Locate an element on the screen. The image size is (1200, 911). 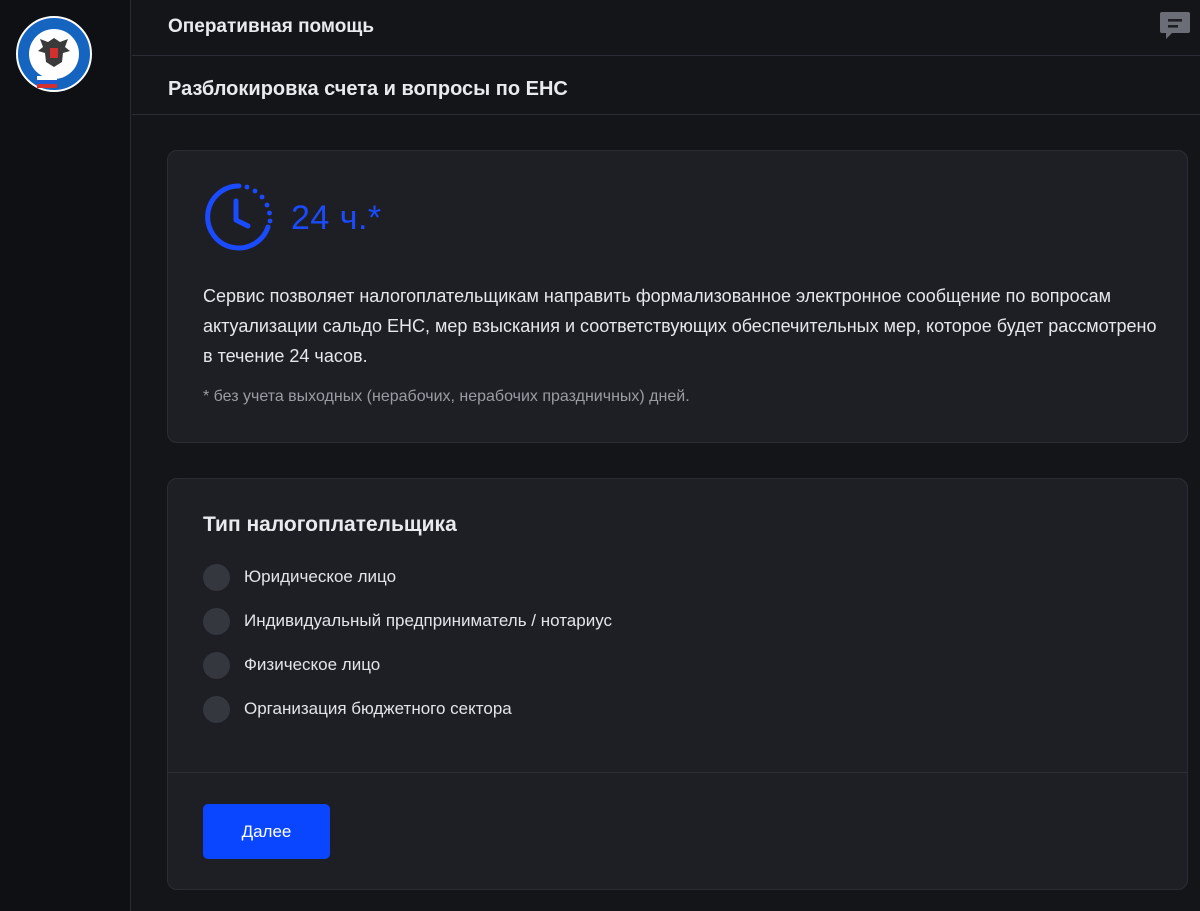
clock-icon is located at coordinates (239, 217).